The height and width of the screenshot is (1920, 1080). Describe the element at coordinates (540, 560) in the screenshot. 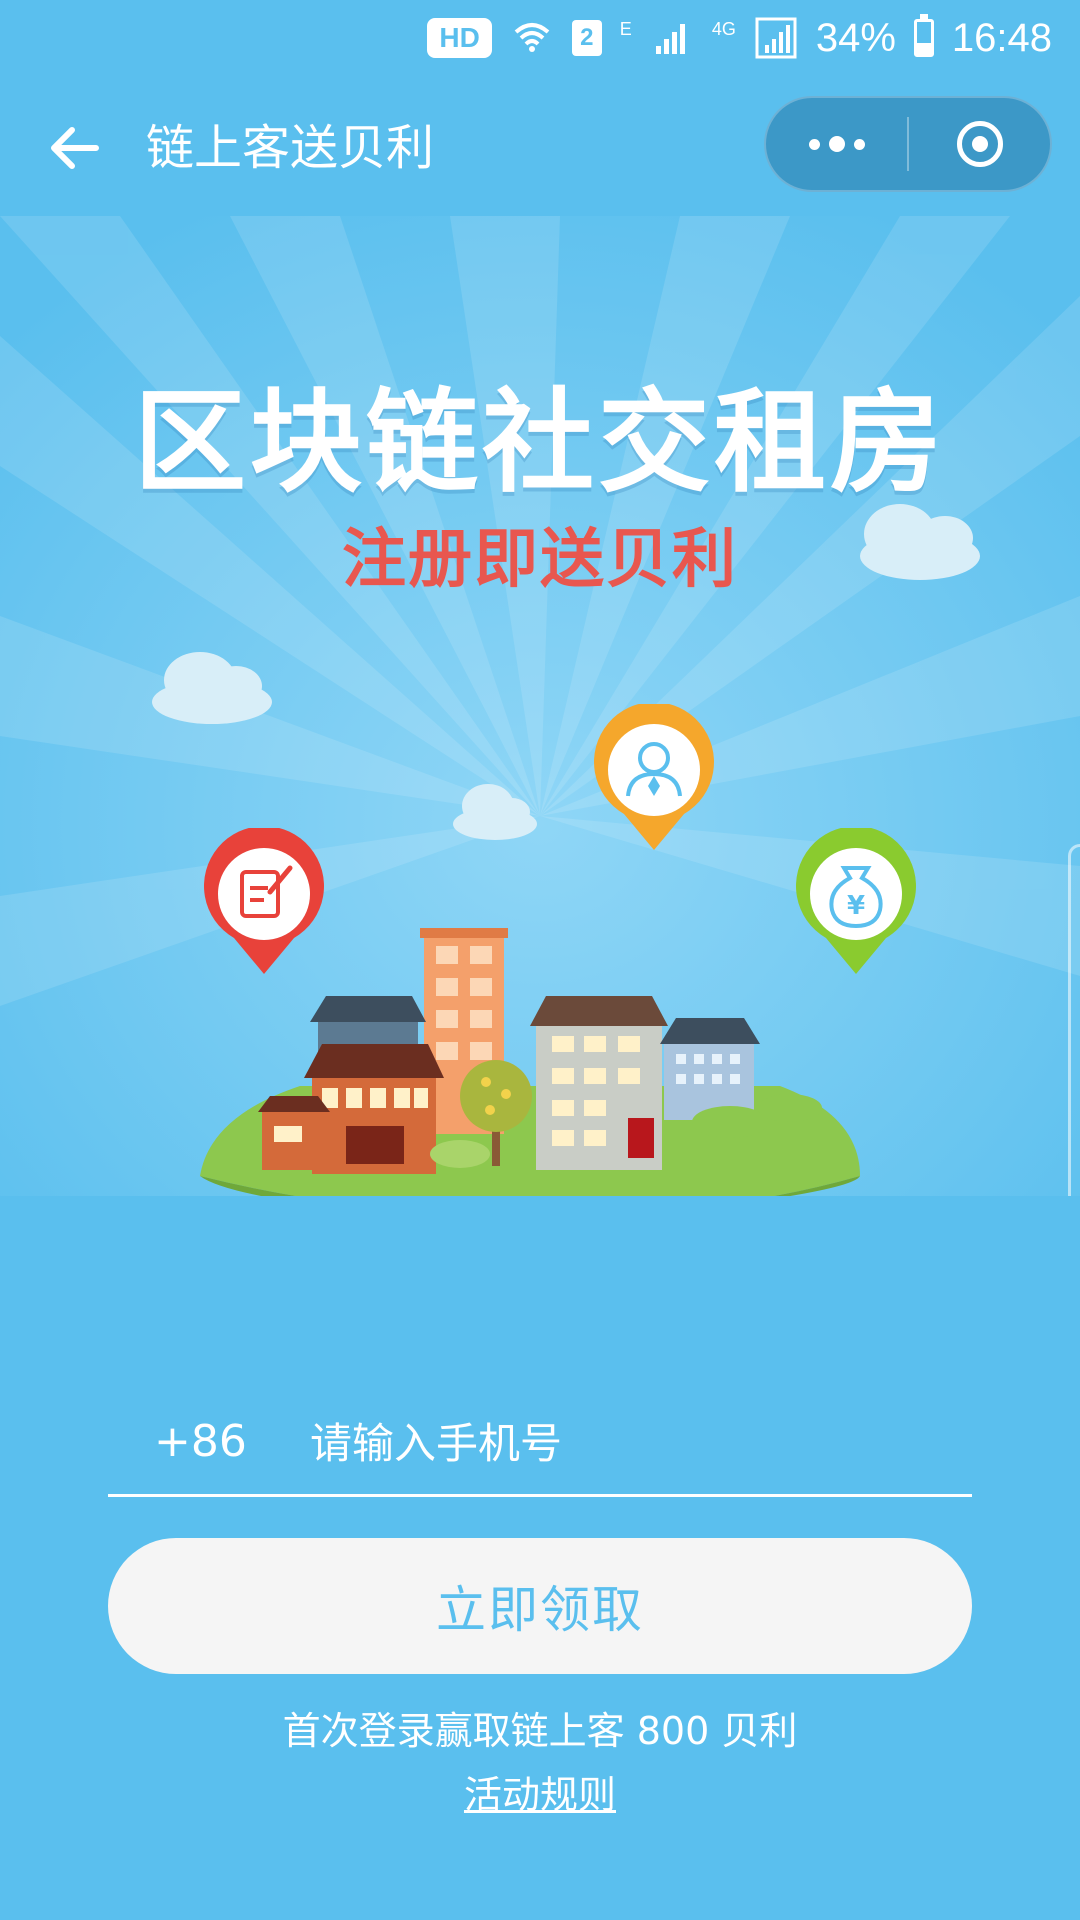

I see `banner-subline: 注册即送贝利` at that location.